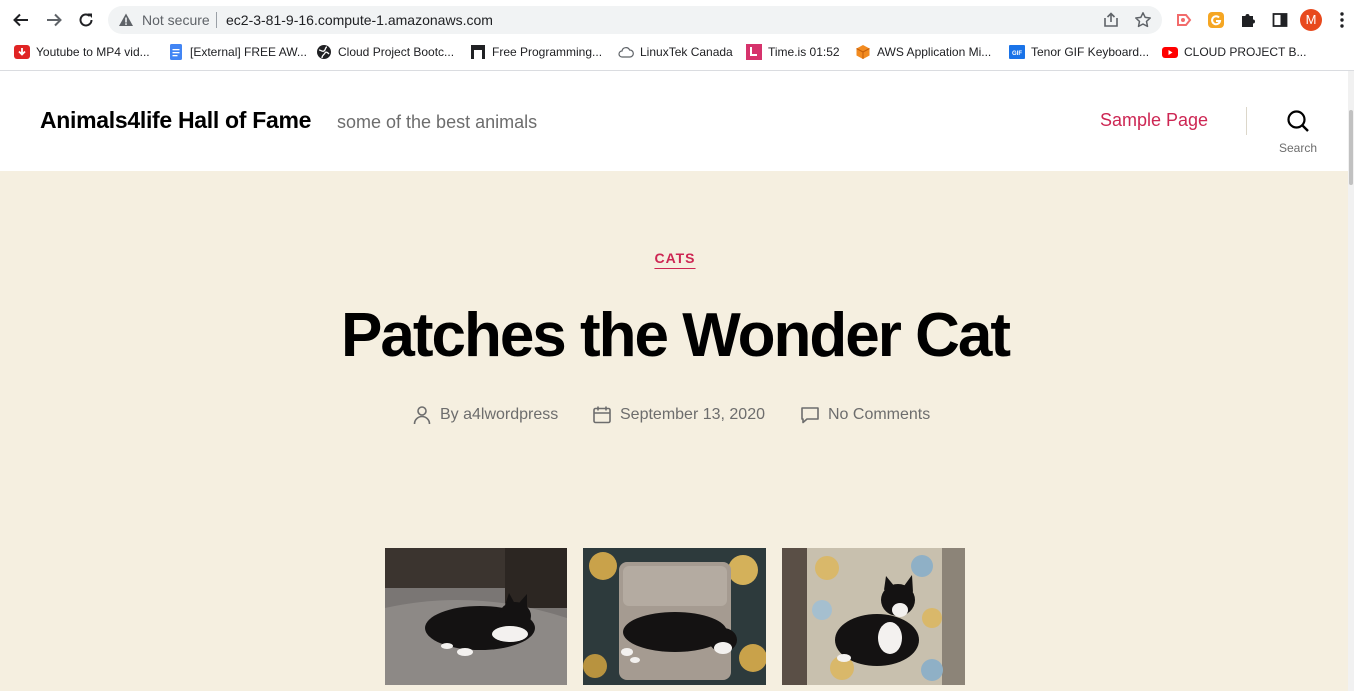  What do you see at coordinates (22, 52) in the screenshot?
I see `red-download-icon` at bounding box center [22, 52].